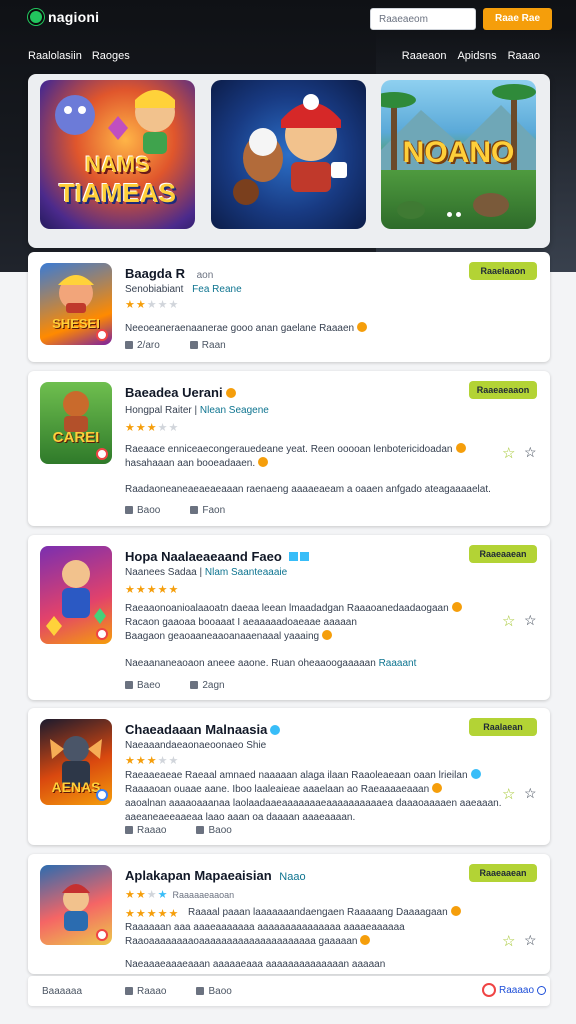 This screenshot has height=1024, width=576. I want to click on clock-icon, so click(542, 990).